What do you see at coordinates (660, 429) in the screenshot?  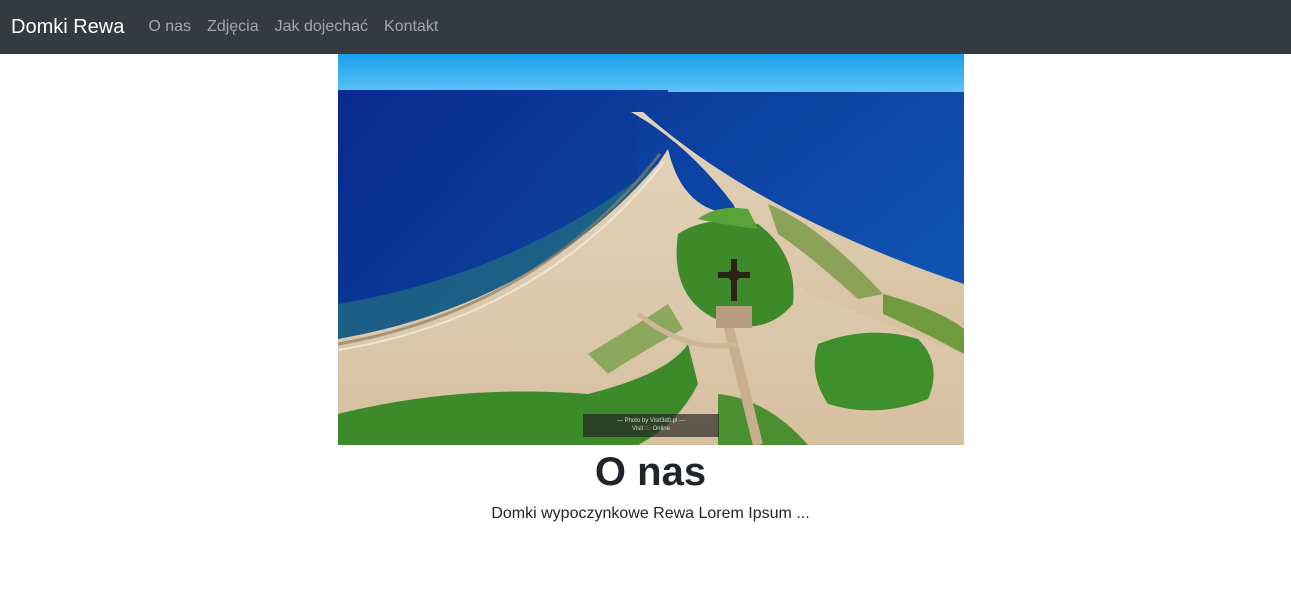 I see `watermark-online: Online` at bounding box center [660, 429].